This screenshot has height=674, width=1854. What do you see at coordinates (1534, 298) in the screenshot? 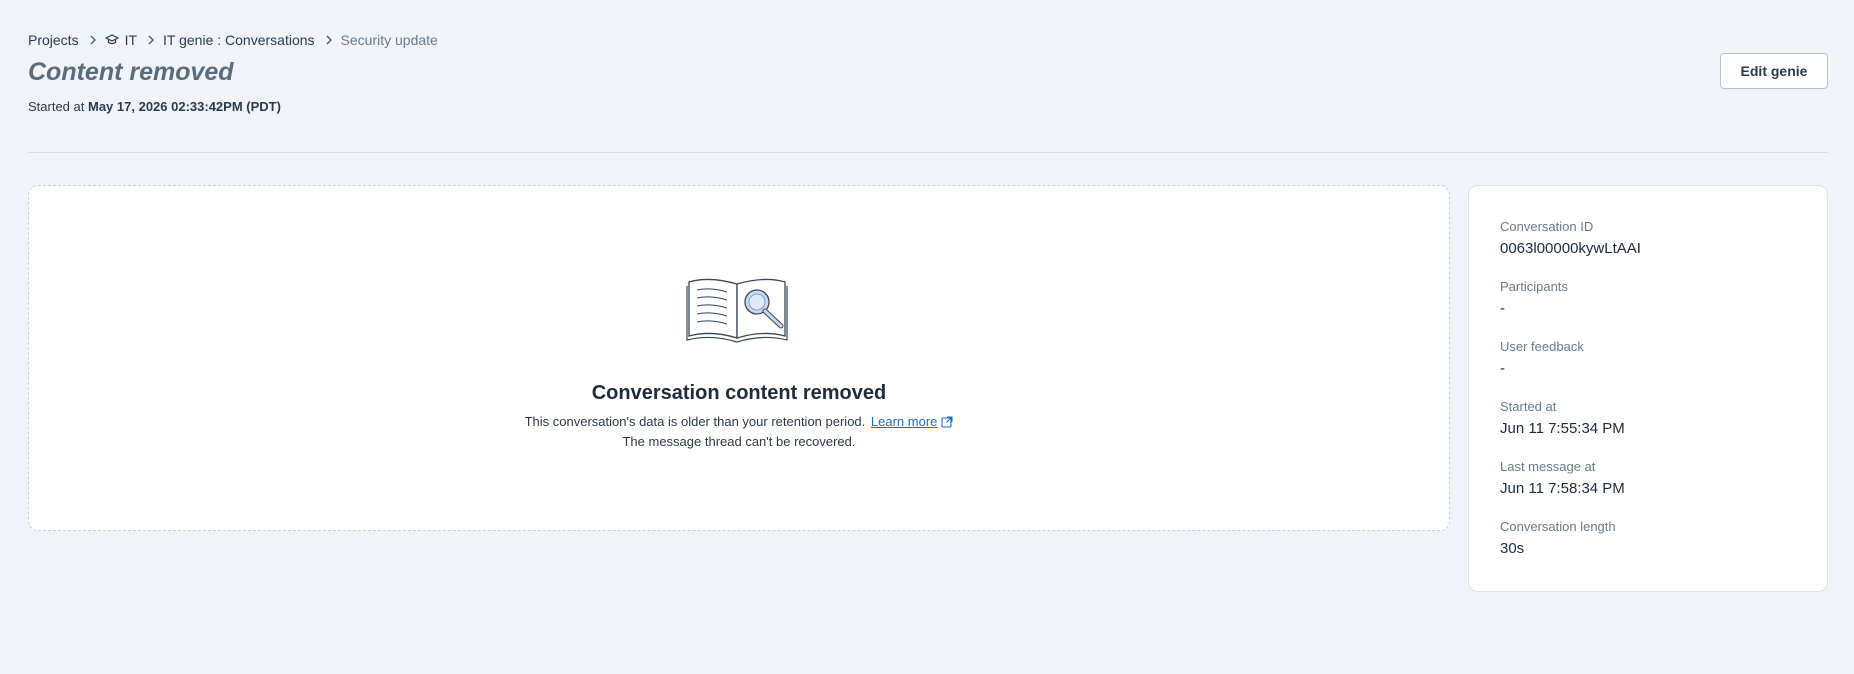
I see `detail-participants: Participants -` at bounding box center [1534, 298].